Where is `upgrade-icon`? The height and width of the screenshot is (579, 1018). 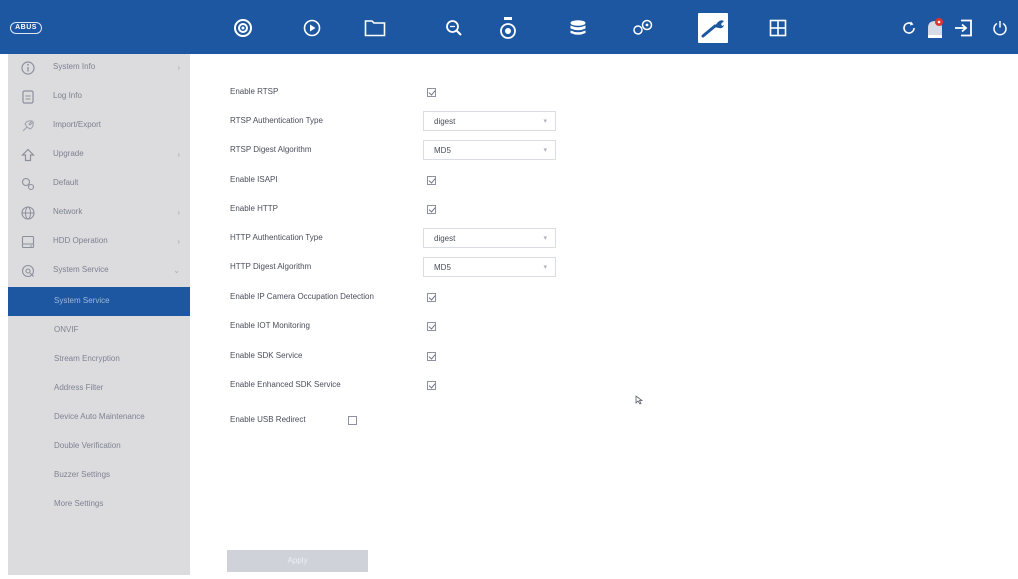
upgrade-icon is located at coordinates (28, 155).